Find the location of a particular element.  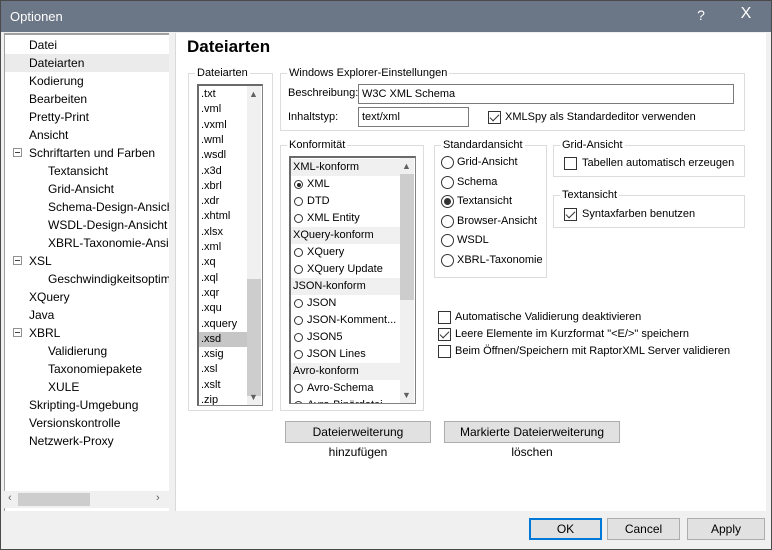

auto-tables-checkbox is located at coordinates (570, 163).